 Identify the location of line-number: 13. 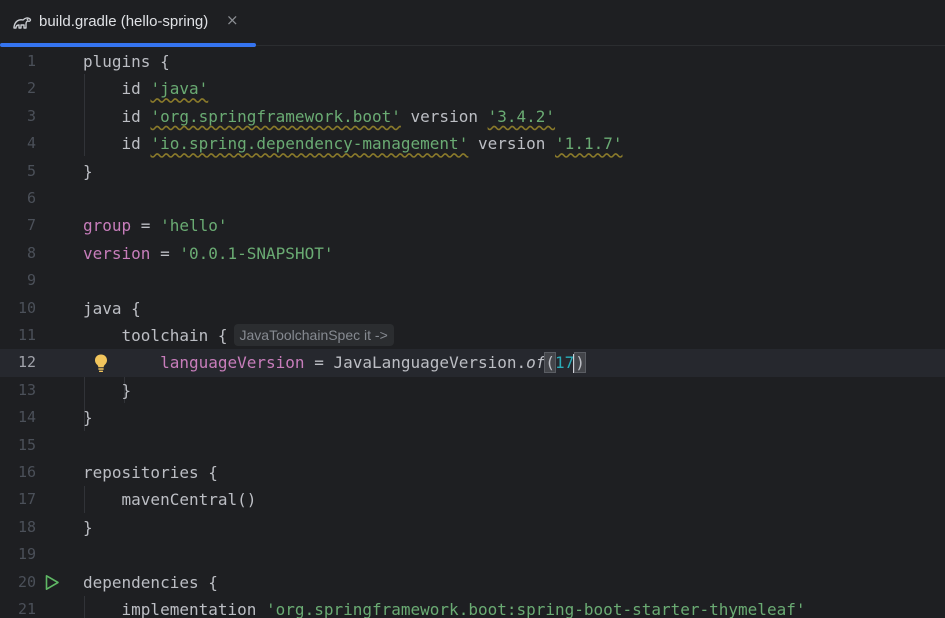
(26, 389).